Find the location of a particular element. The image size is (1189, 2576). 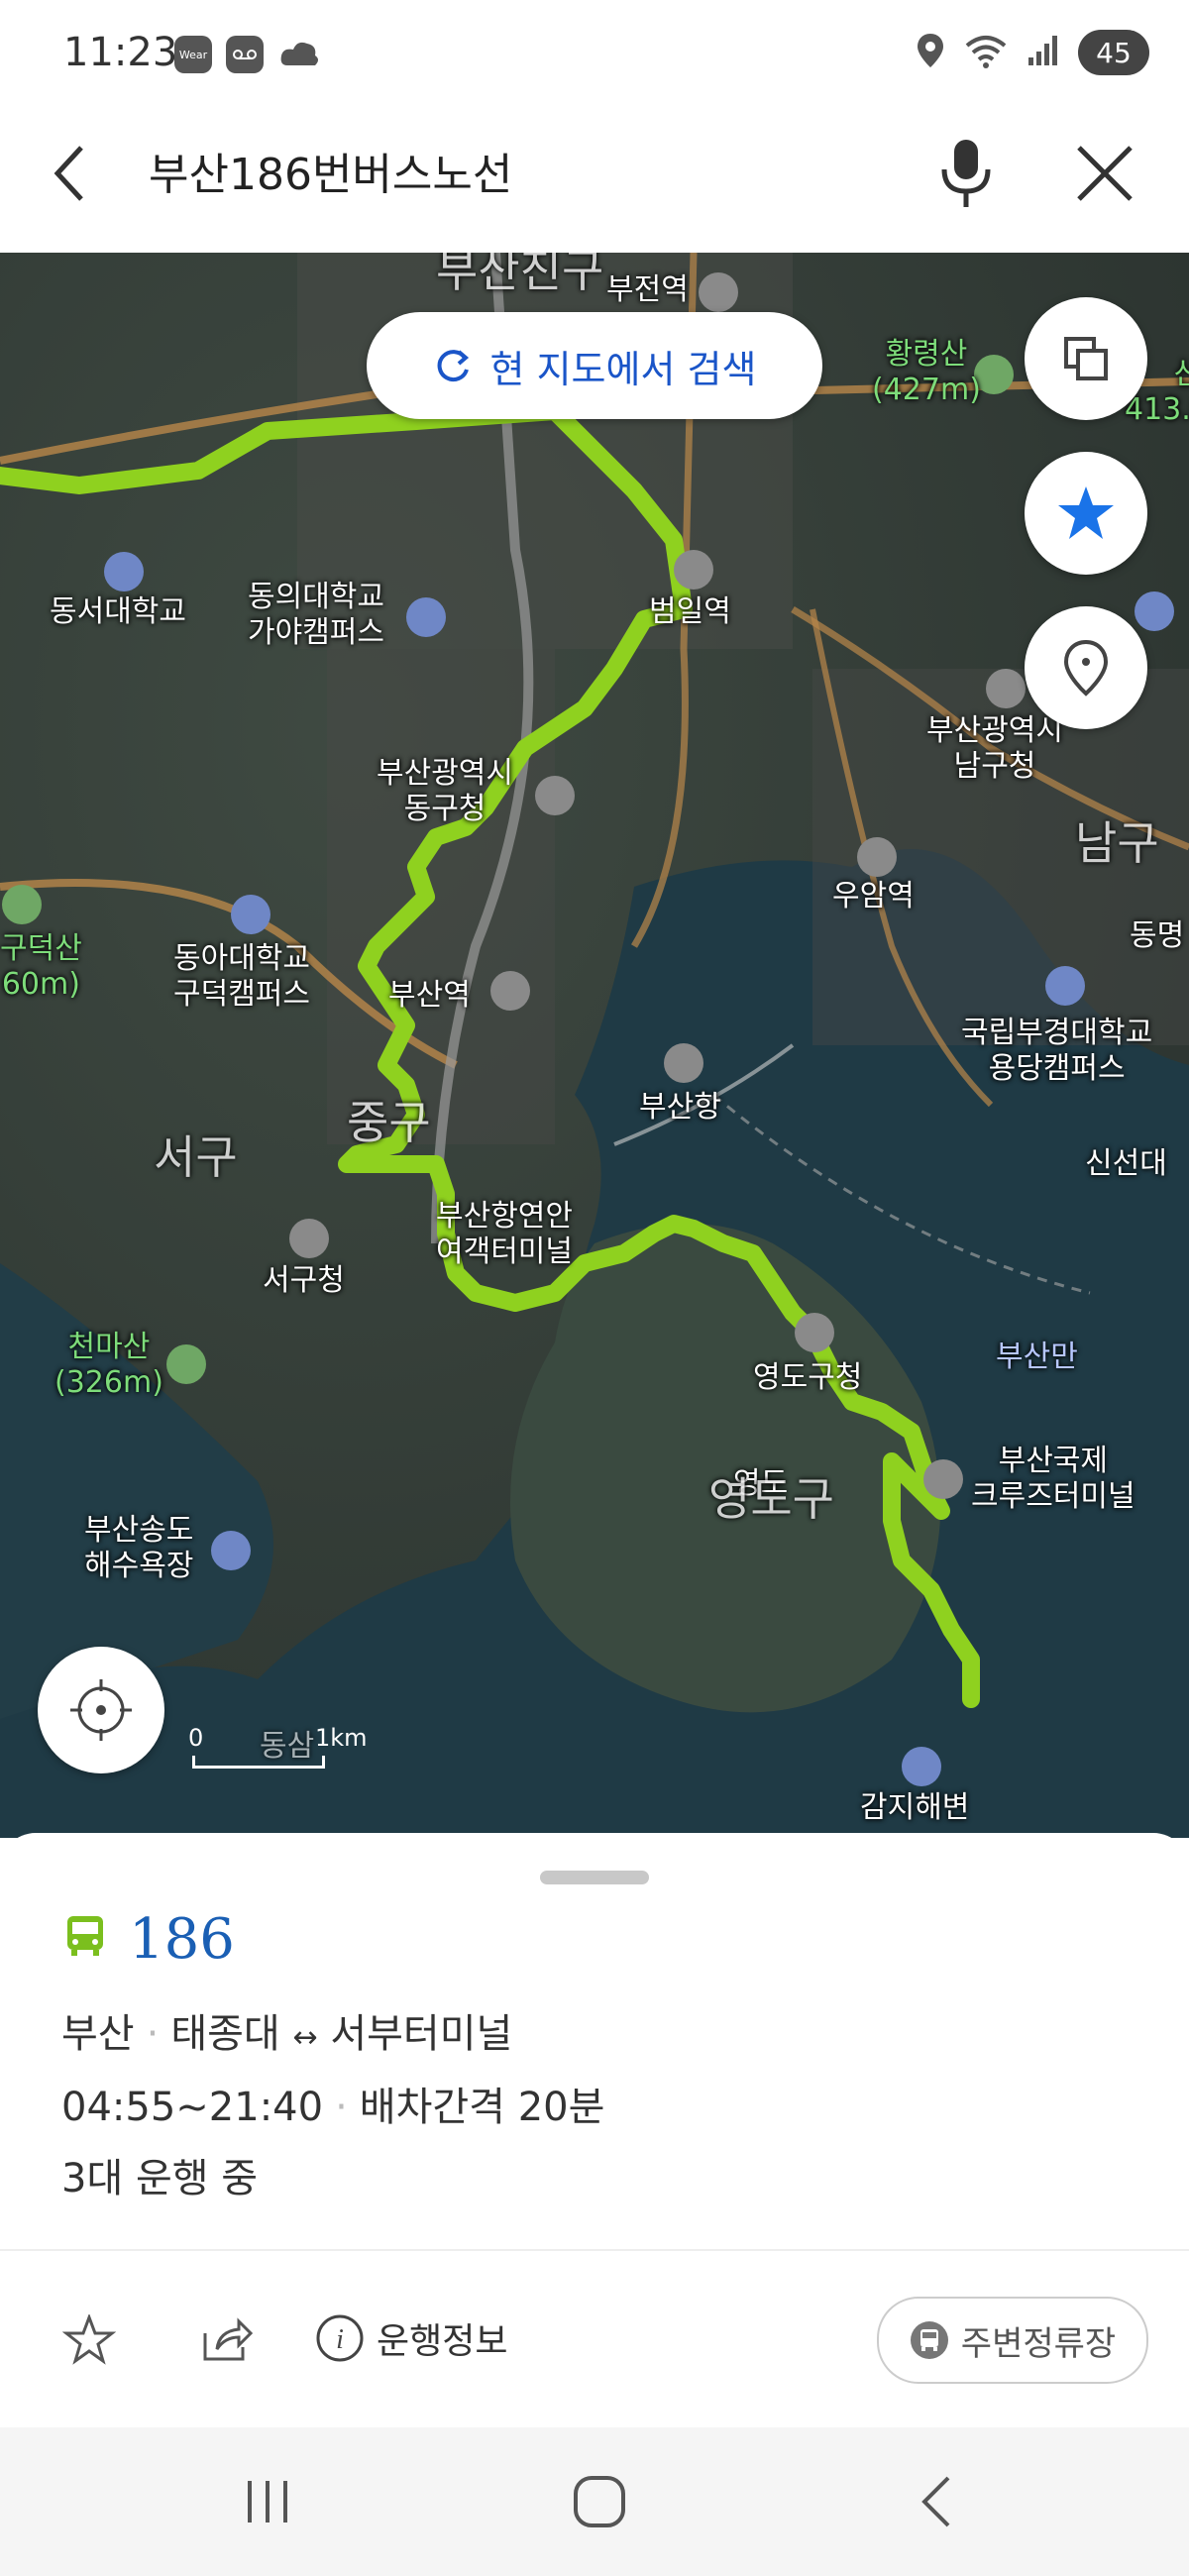

route-arrow: ↔ is located at coordinates (305, 2037).